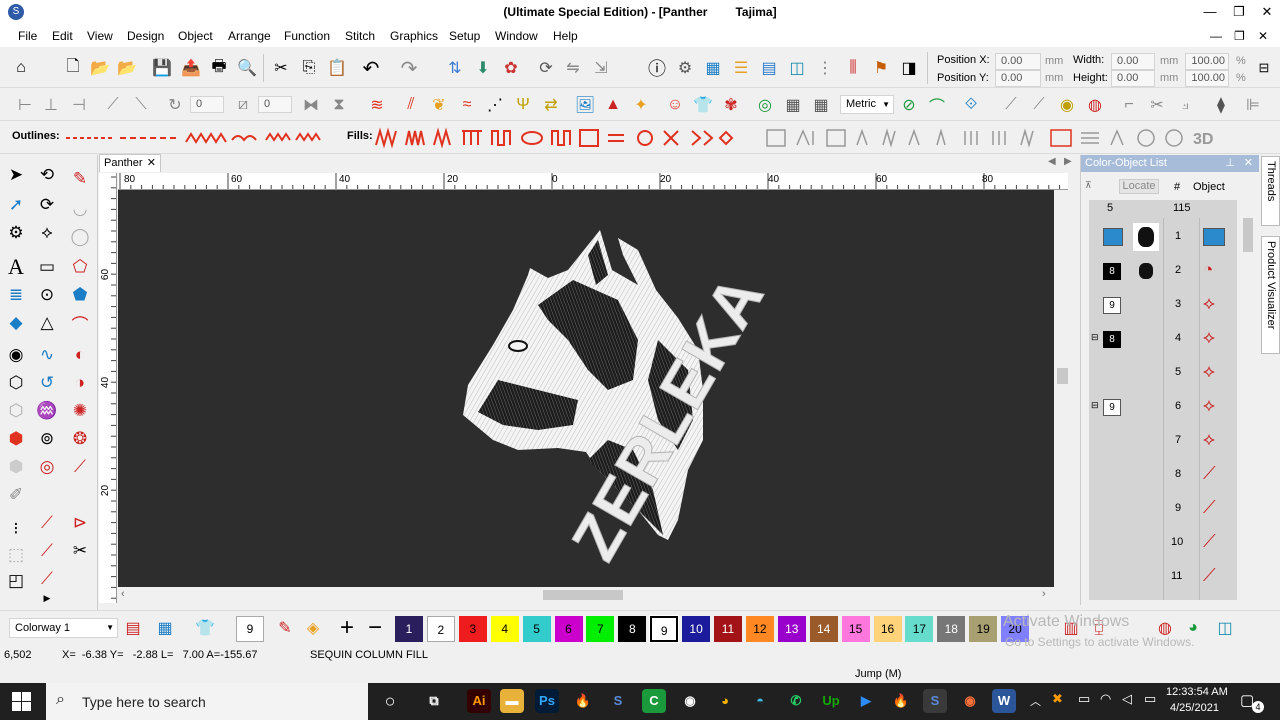 This screenshot has height=720, width=1280. Describe the element at coordinates (472, 629) in the screenshot. I see `color-swatch: 3` at that location.